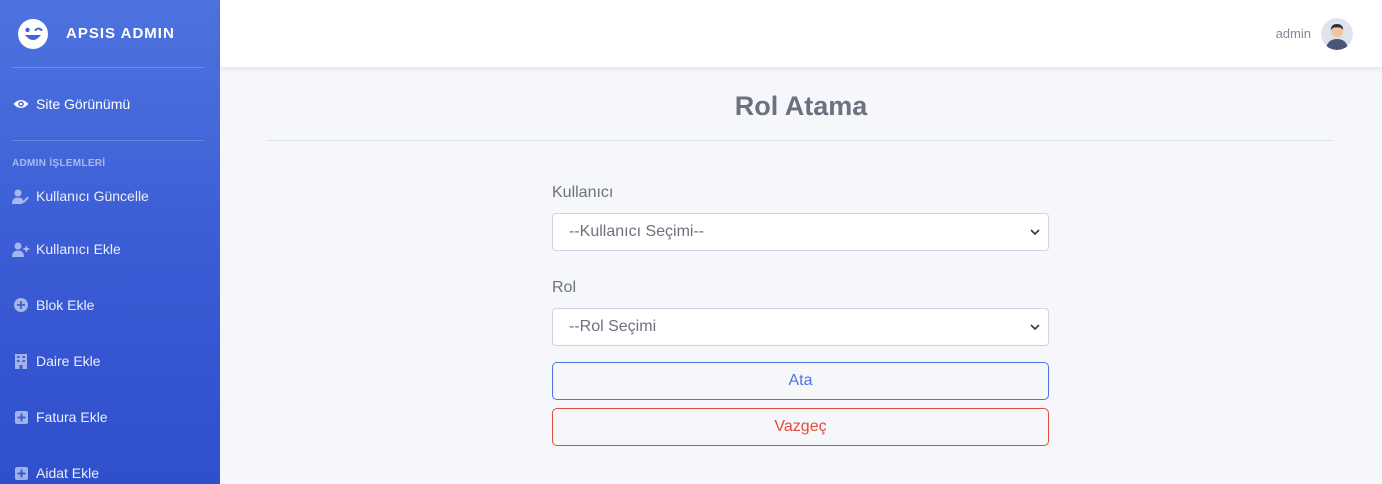 The width and height of the screenshot is (1382, 484). Describe the element at coordinates (800, 327) in the screenshot. I see `role-select: --Rol Seçimi` at that location.